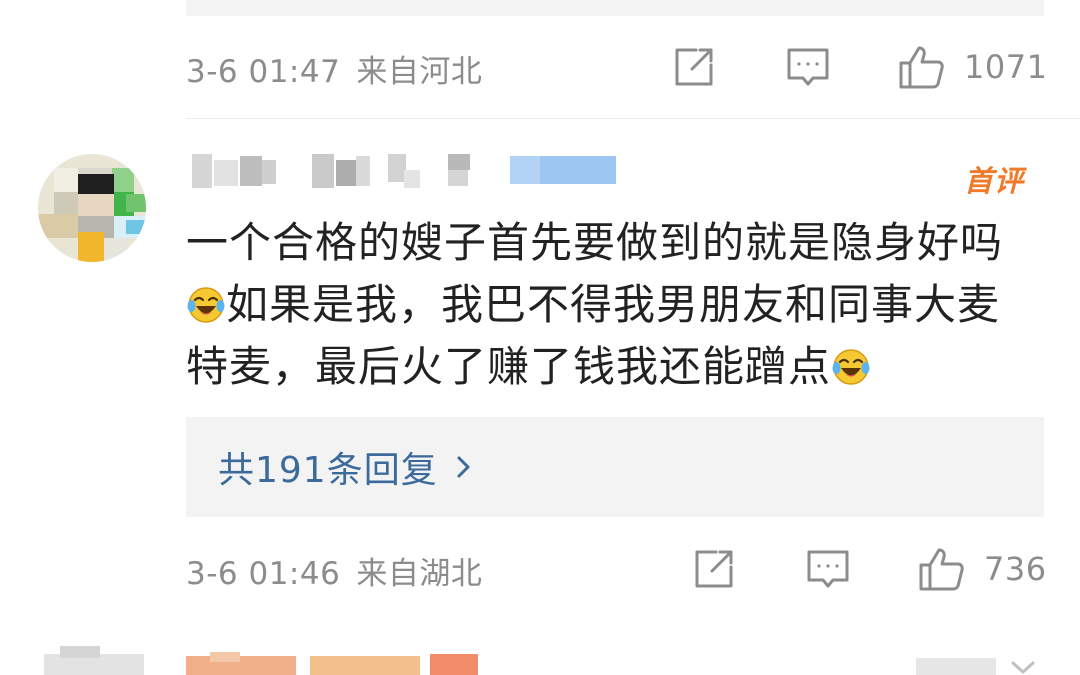 The width and height of the screenshot is (1080, 675). What do you see at coordinates (595, 242) in the screenshot?
I see `comment-line: 一个合格的嫂子首先要做到的就是隐身好吗` at bounding box center [595, 242].